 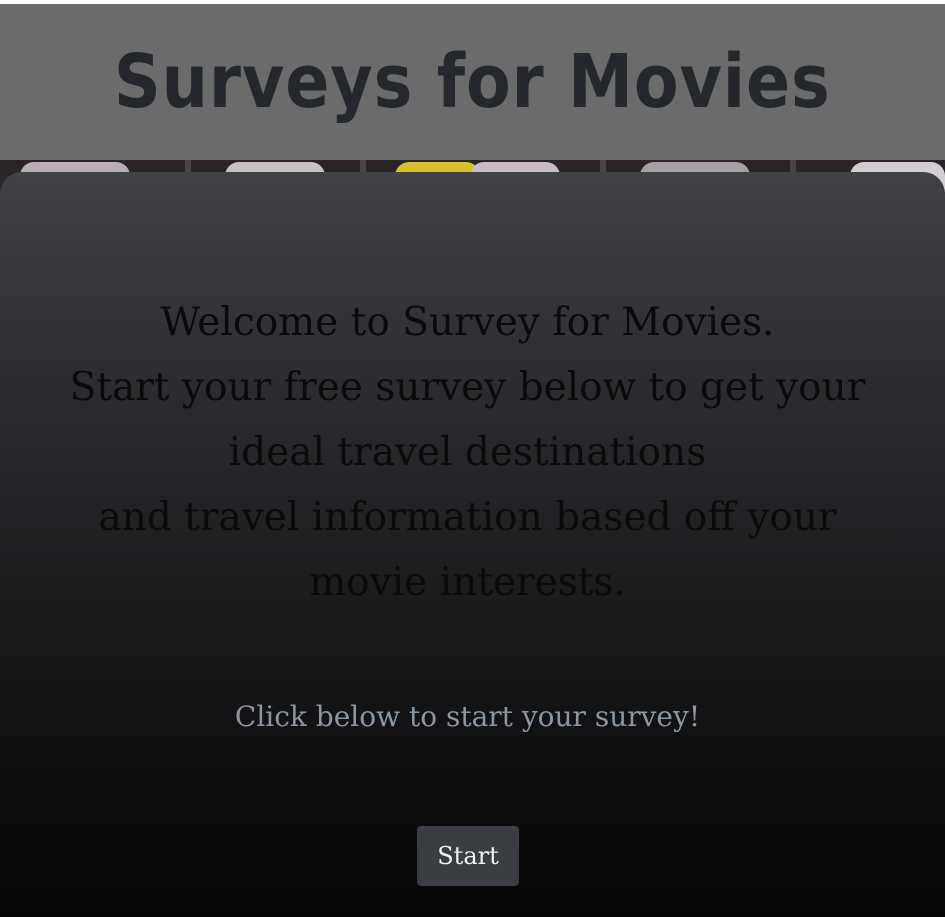 What do you see at coordinates (467, 716) in the screenshot?
I see `start-prompt: Click below to start your survey!` at bounding box center [467, 716].